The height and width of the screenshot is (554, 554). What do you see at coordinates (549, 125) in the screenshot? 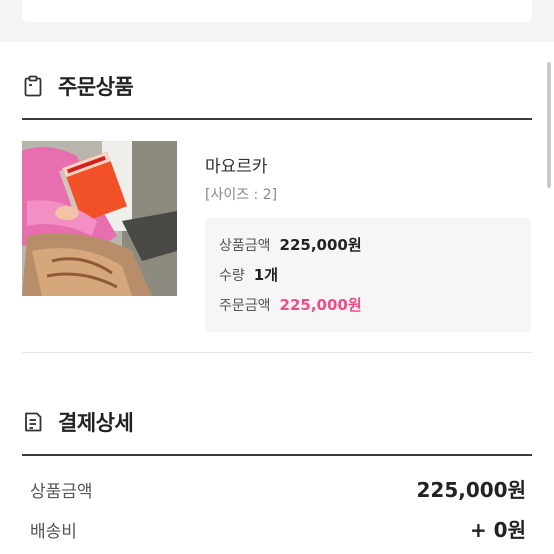
I see `scrollbar` at bounding box center [549, 125].